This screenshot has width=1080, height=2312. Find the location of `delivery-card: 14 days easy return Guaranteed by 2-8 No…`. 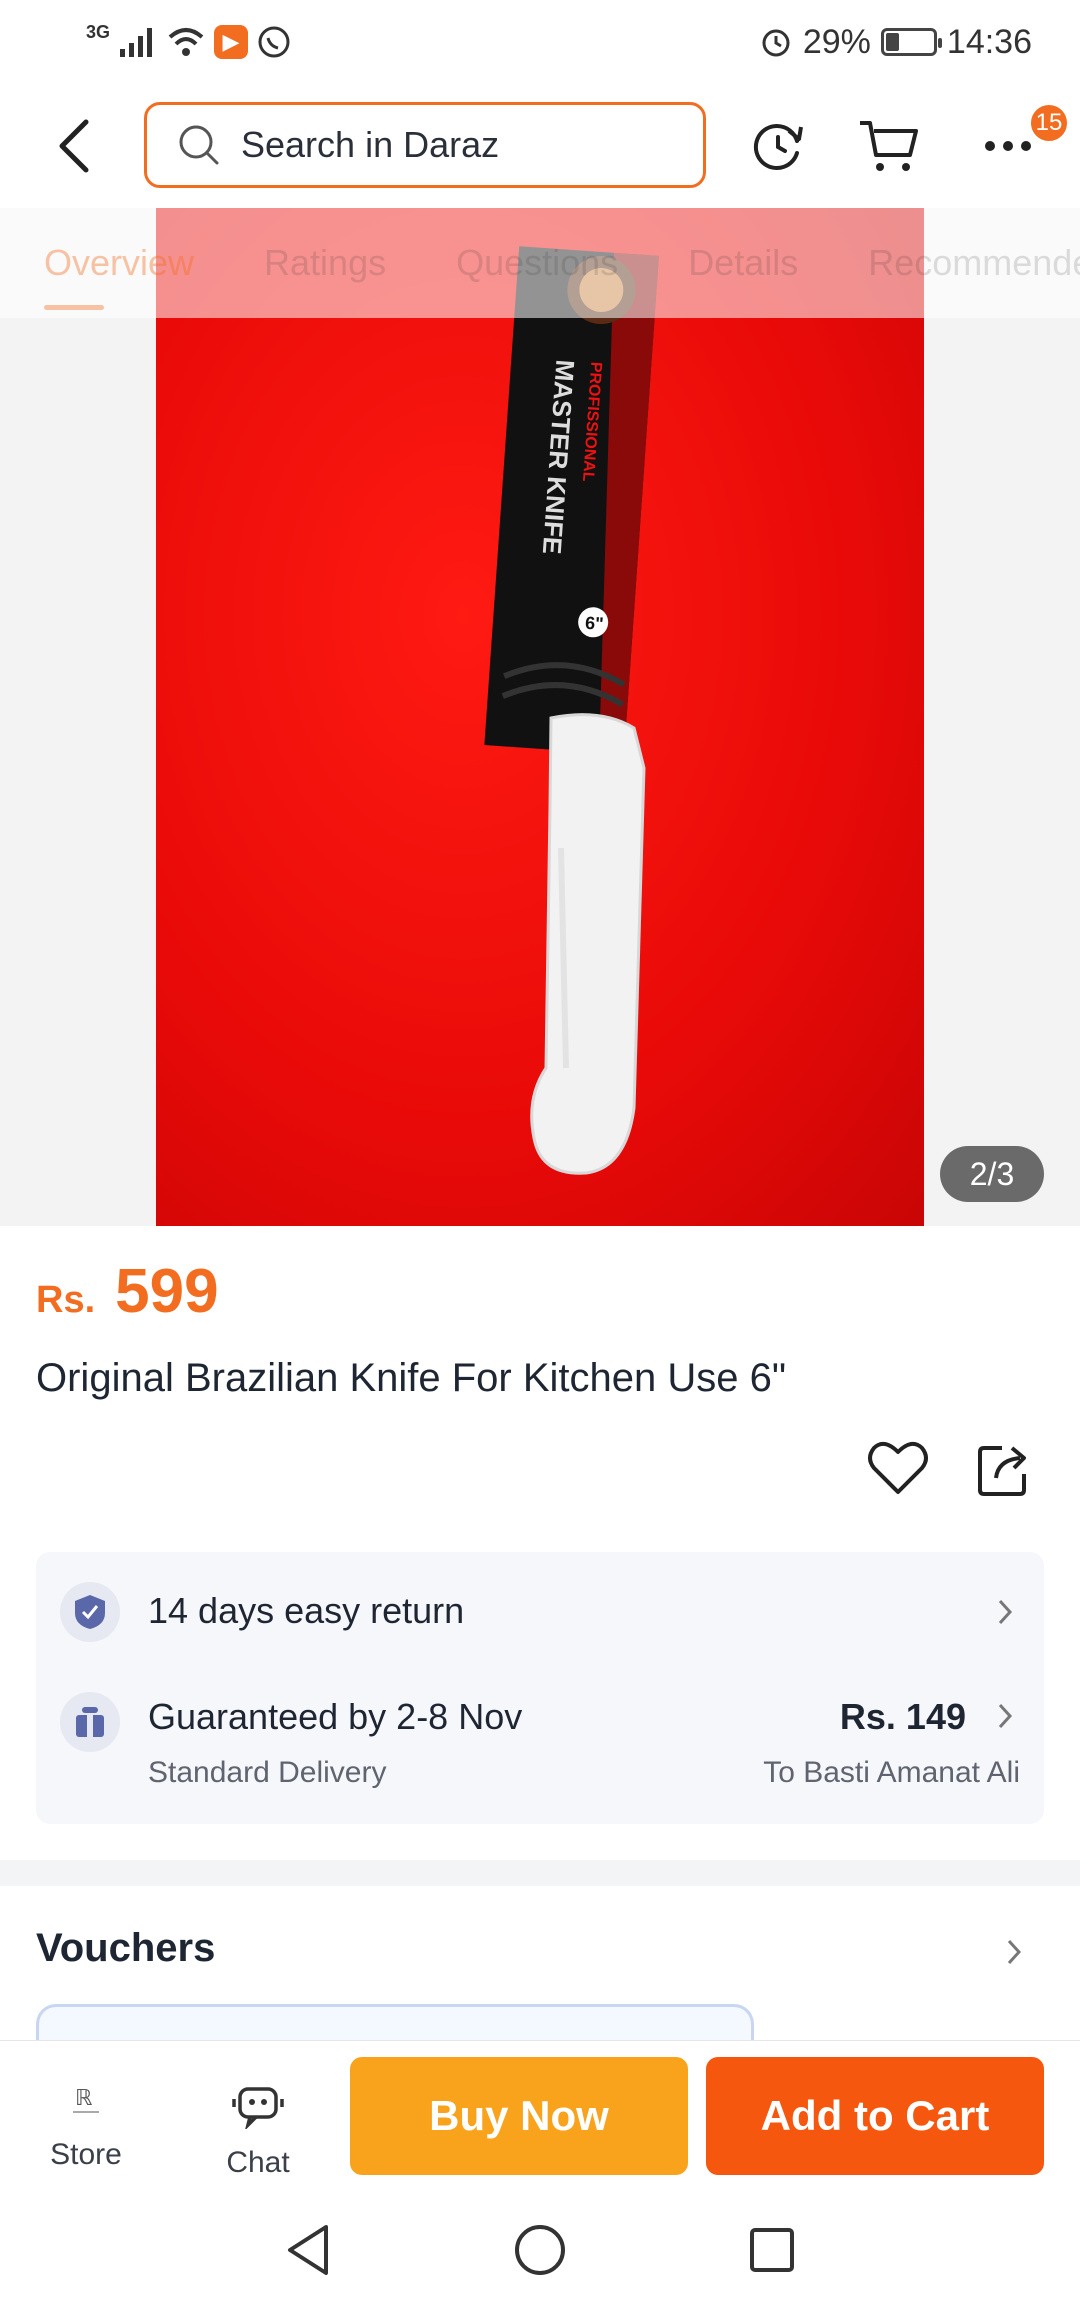

delivery-card: 14 days easy return Guaranteed by 2-8 No… is located at coordinates (540, 1688).